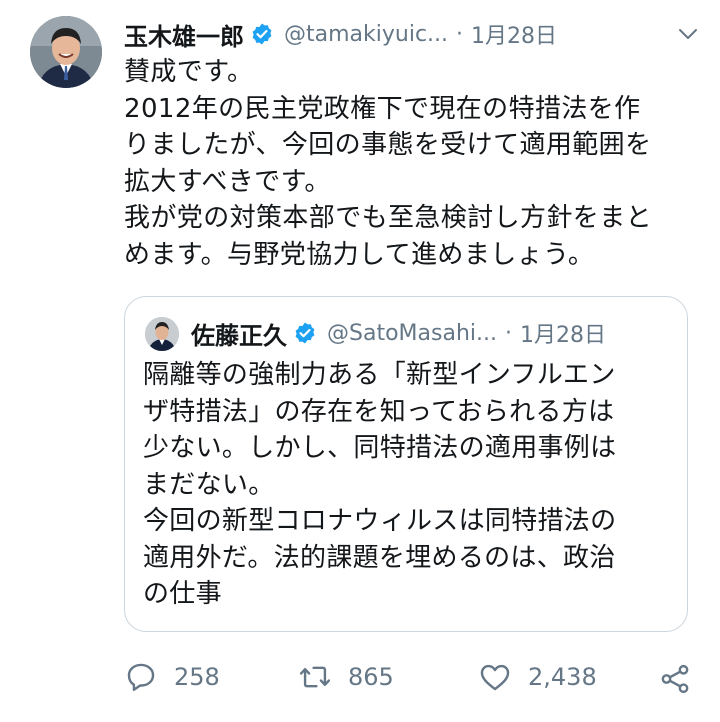  I want to click on tweet-date: 1月28日, so click(514, 34).